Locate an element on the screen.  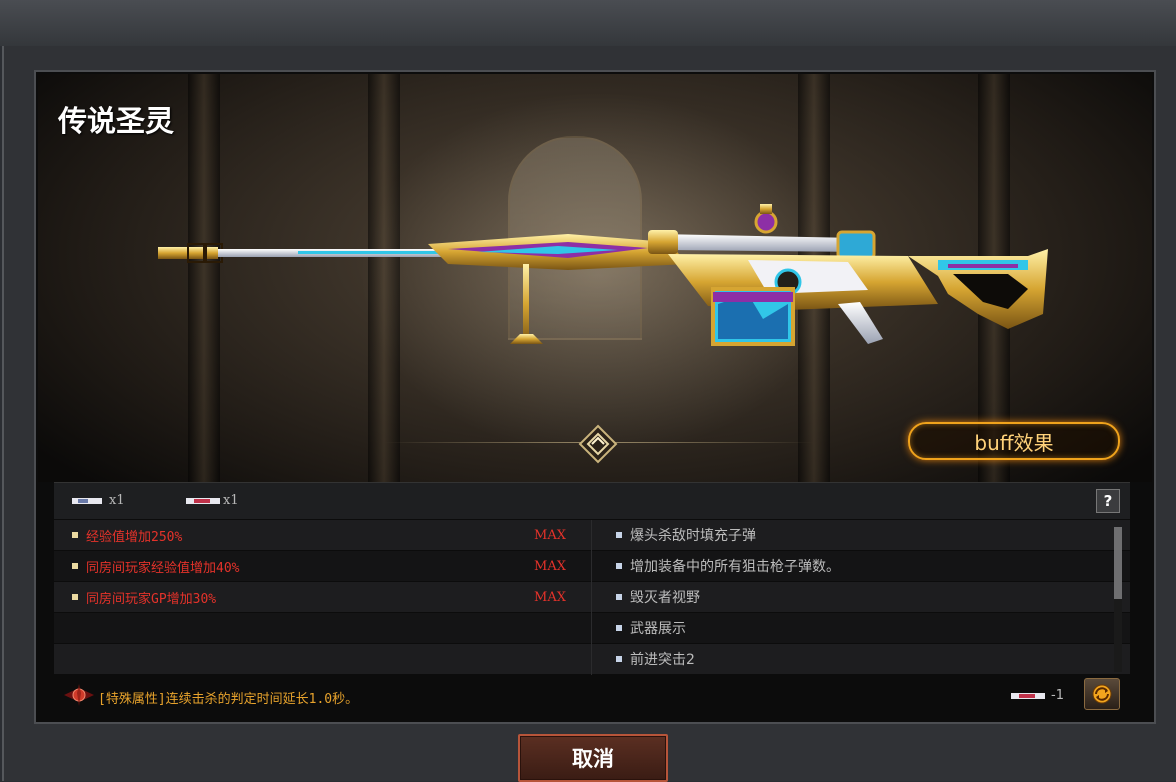
sniper-rifle-image is located at coordinates (603, 275).